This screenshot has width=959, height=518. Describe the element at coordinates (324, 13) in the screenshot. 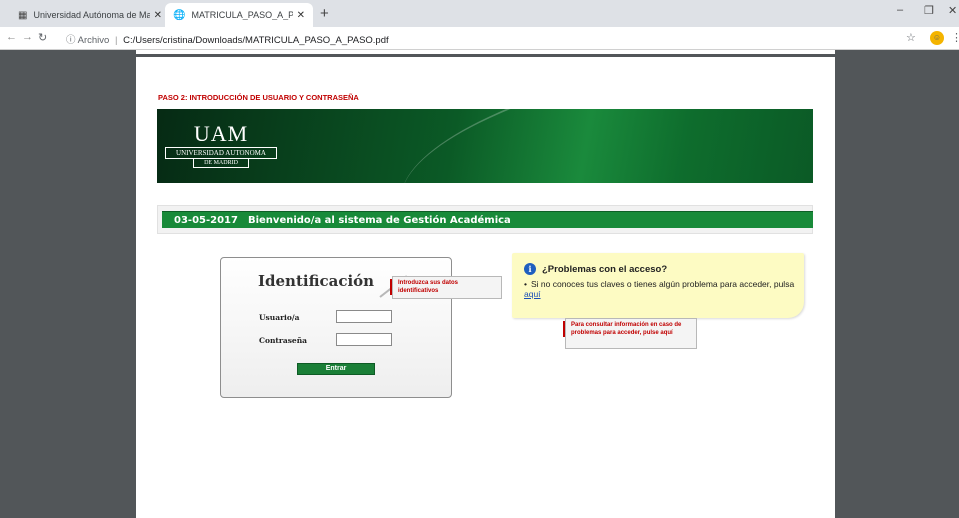

I see `new-tab-button: +` at that location.